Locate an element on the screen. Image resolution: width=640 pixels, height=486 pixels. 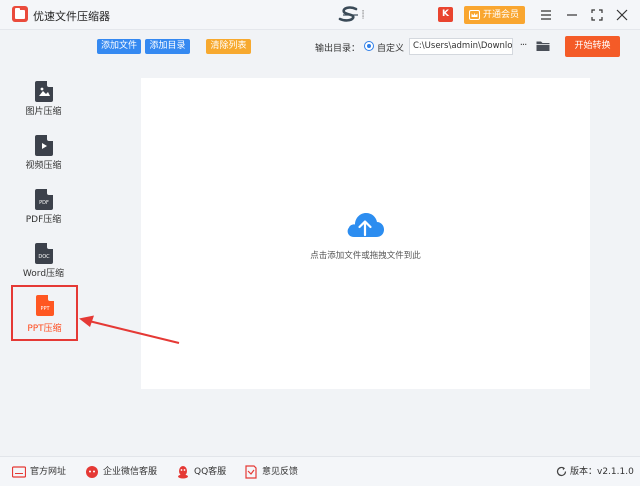
hamburger-icon is located at coordinates (546, 15).